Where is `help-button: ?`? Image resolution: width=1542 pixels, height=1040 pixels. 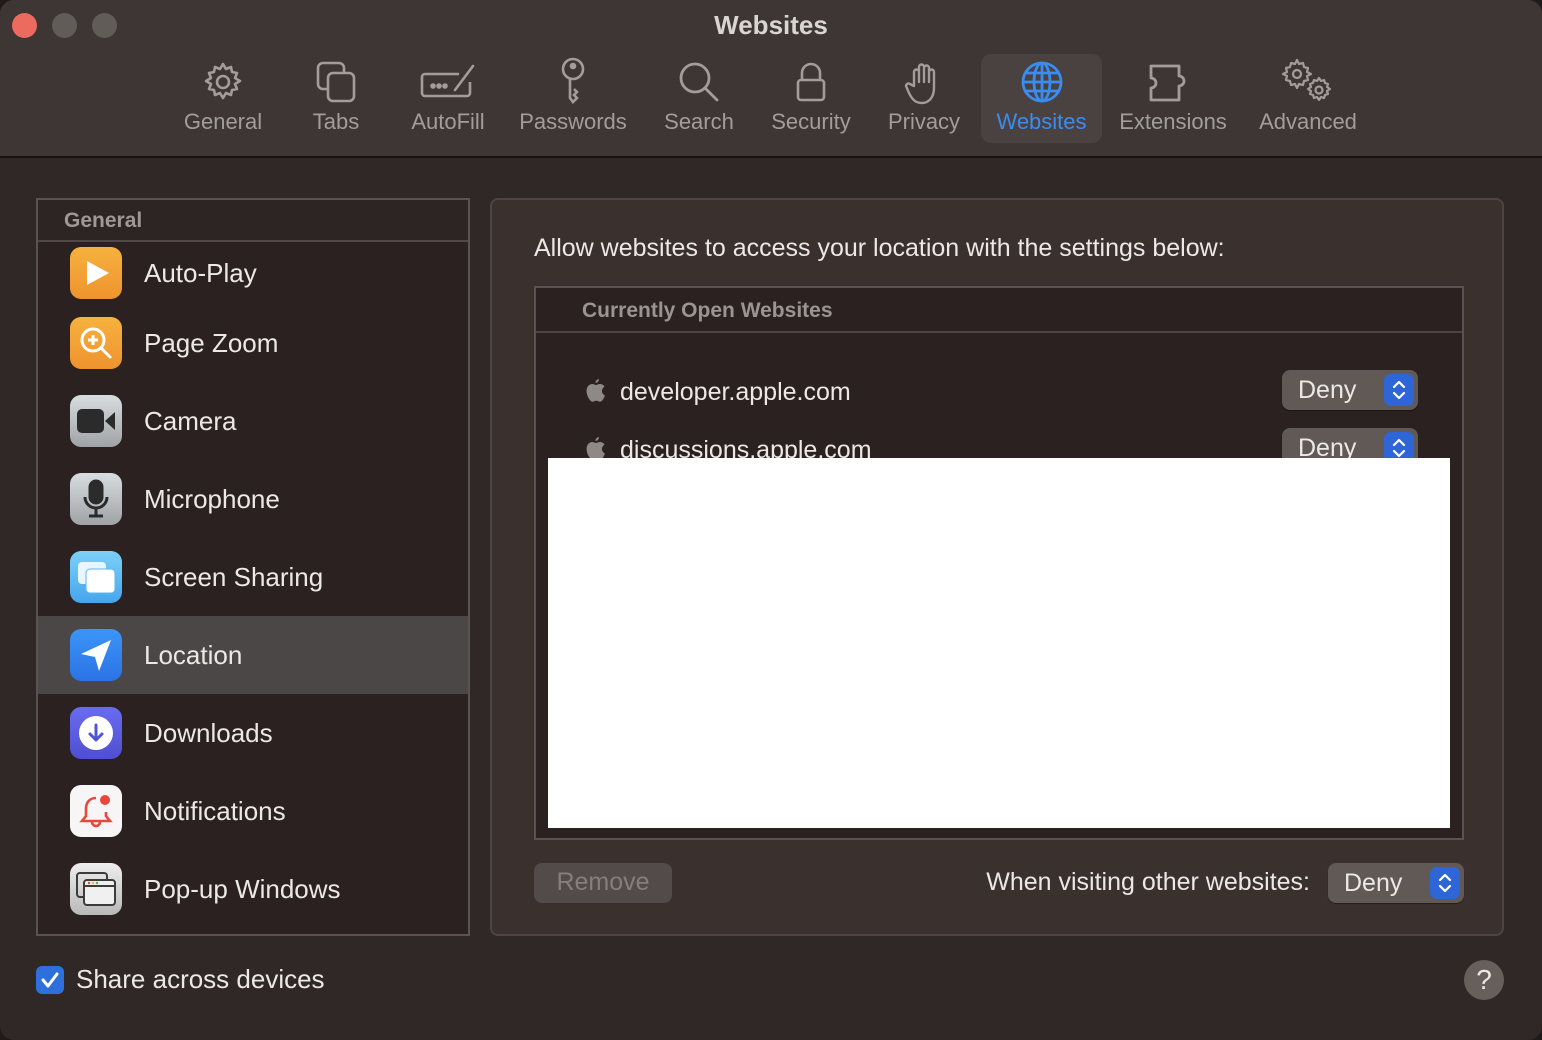 help-button: ? is located at coordinates (1484, 980).